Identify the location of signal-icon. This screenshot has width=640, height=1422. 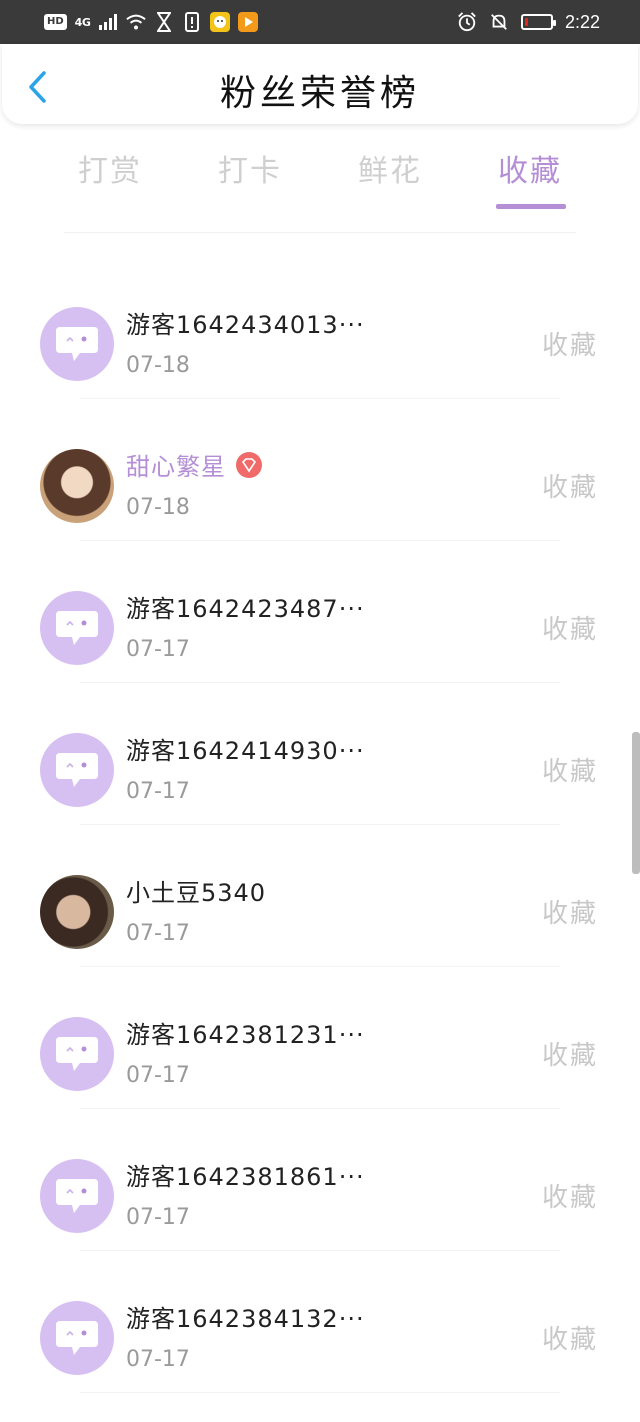
(108, 22).